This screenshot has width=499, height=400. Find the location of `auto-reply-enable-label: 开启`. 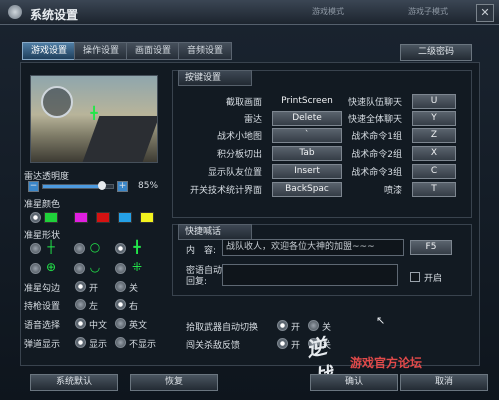

auto-reply-enable-label: 开启 is located at coordinates (433, 279).